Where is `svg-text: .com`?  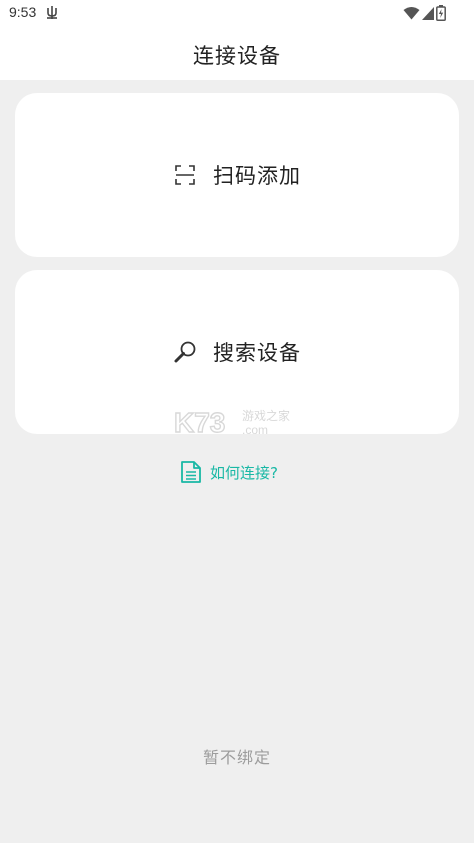 svg-text: .com is located at coordinates (255, 430).